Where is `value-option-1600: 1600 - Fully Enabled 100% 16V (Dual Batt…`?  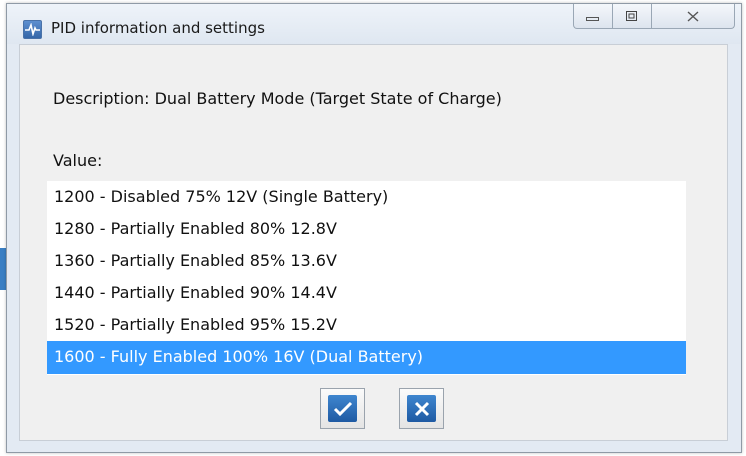 value-option-1600: 1600 - Fully Enabled 100% 16V (Dual Batt… is located at coordinates (366, 357).